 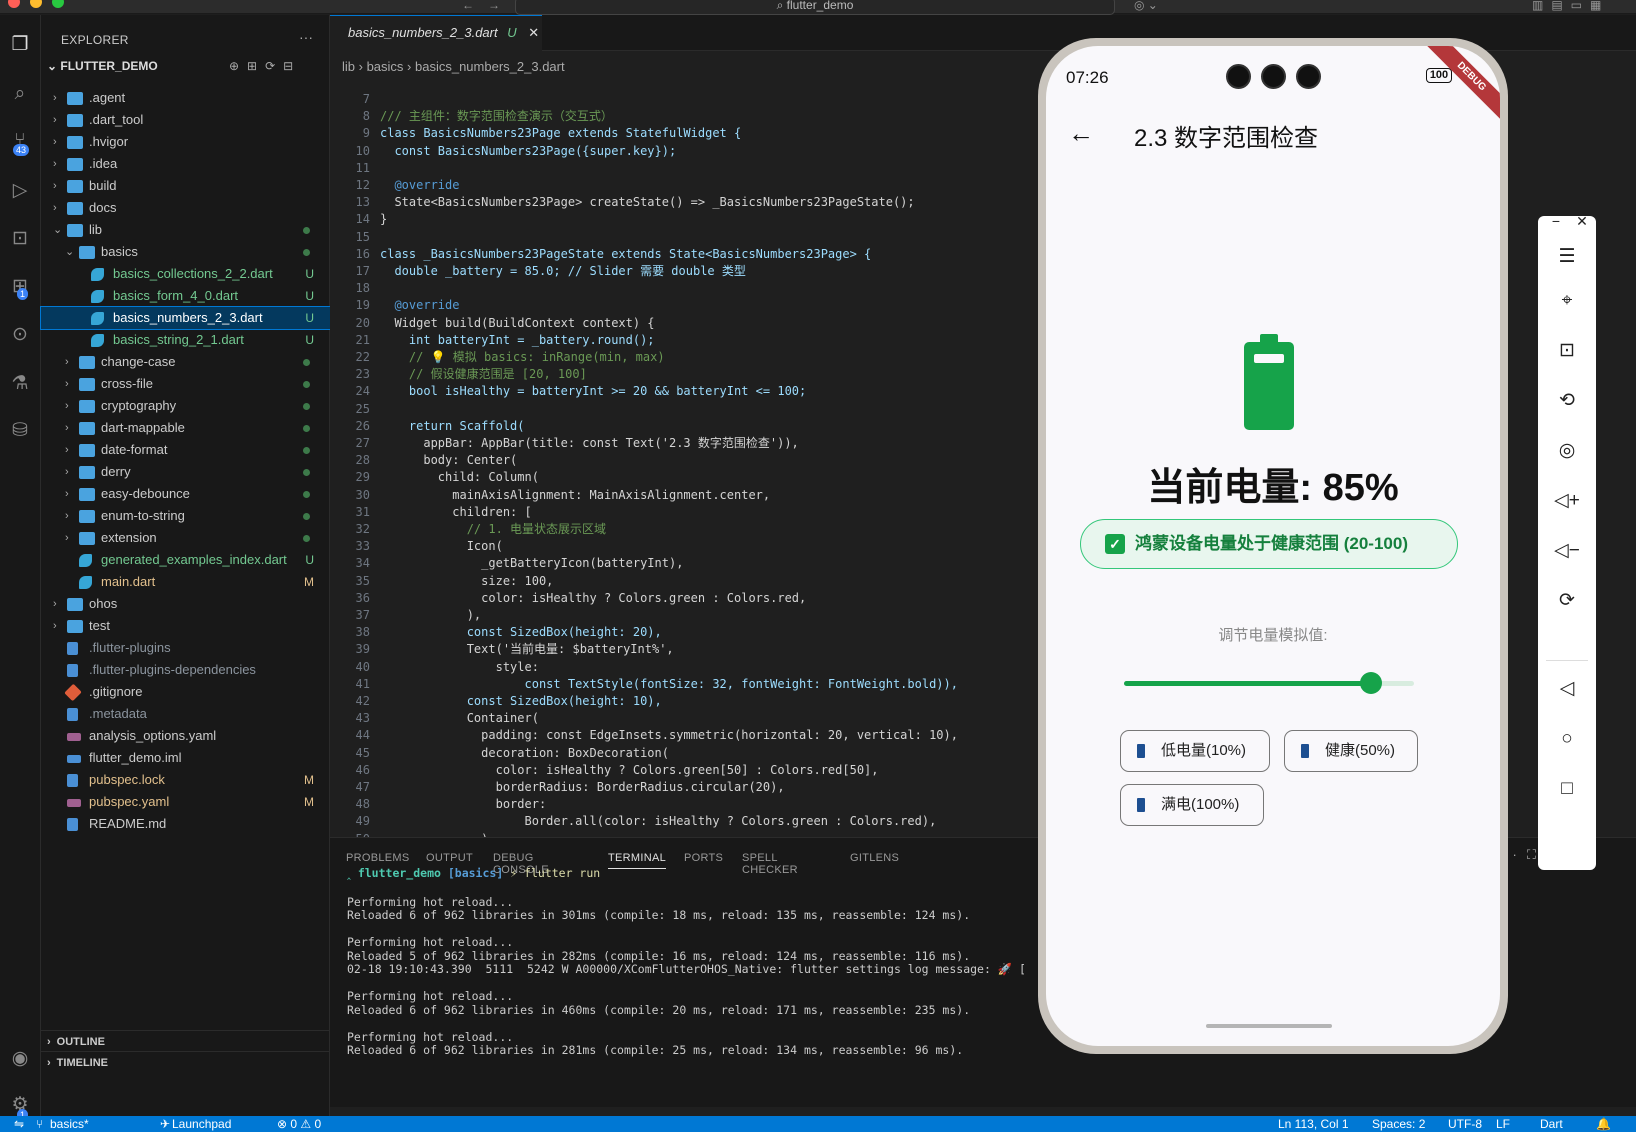 I want to click on tree-item: › ohos, so click(x=185, y=604).